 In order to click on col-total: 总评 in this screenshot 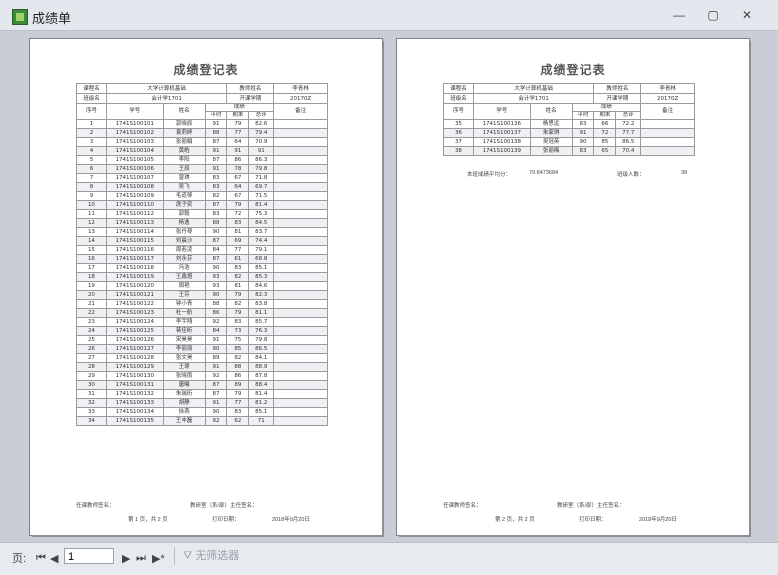, I will do `click(261, 115)`.